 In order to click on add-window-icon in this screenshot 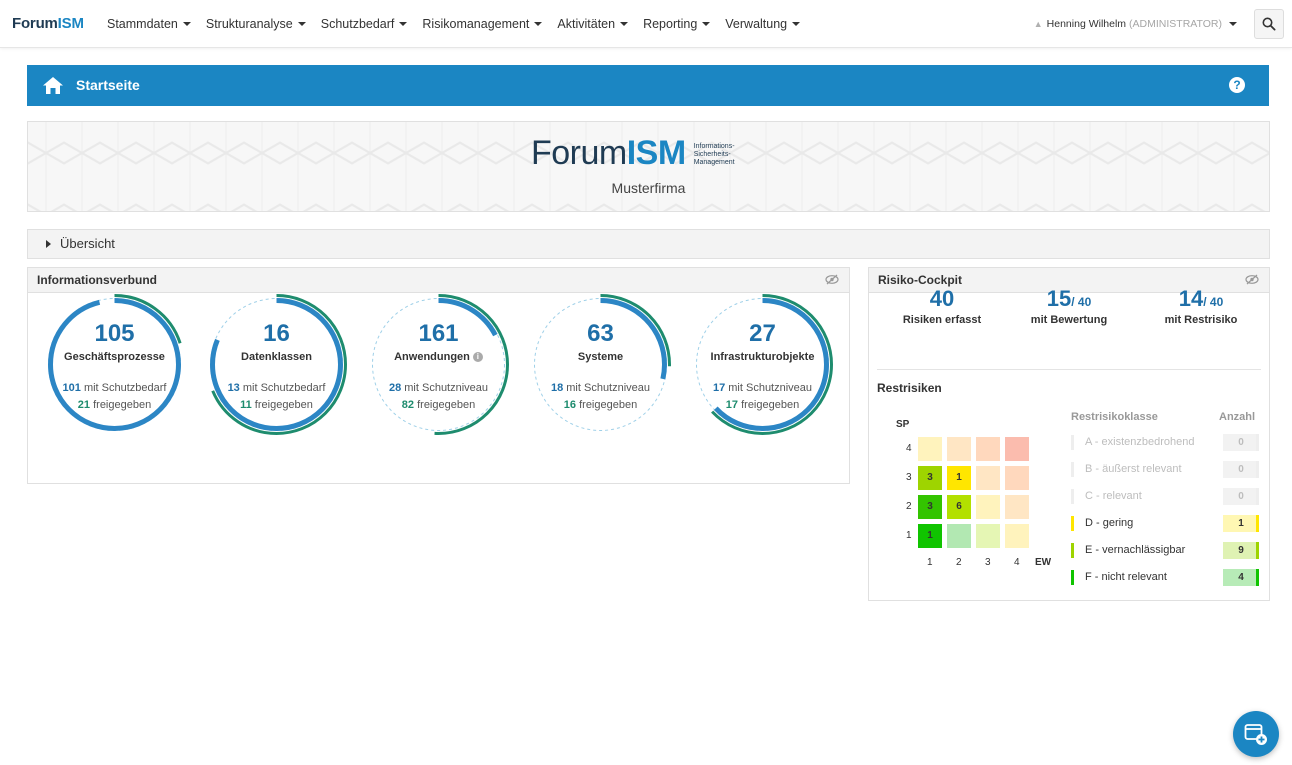, I will do `click(1255, 734)`.